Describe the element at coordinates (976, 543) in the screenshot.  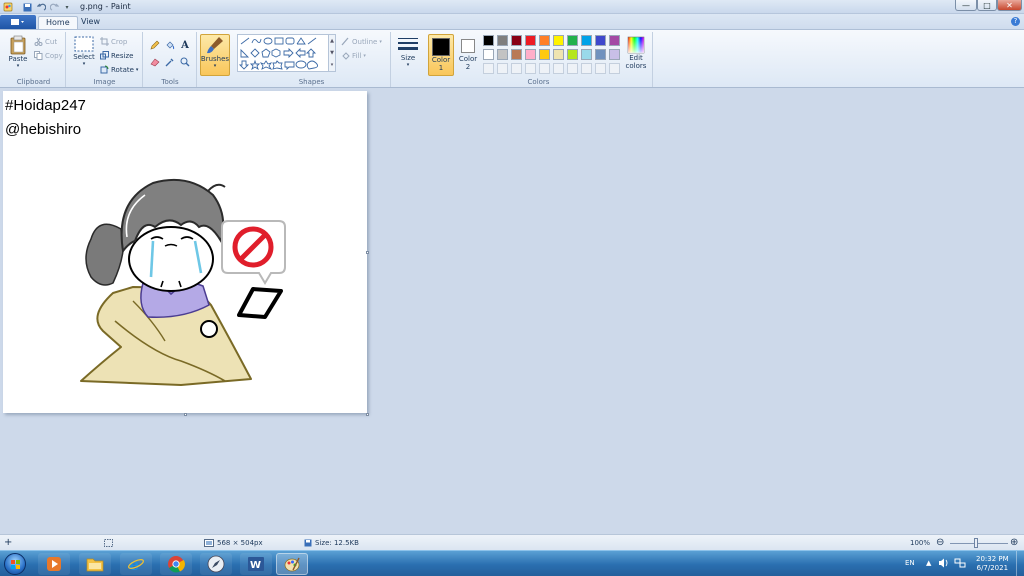
I see `zoom-slider-thumb` at that location.